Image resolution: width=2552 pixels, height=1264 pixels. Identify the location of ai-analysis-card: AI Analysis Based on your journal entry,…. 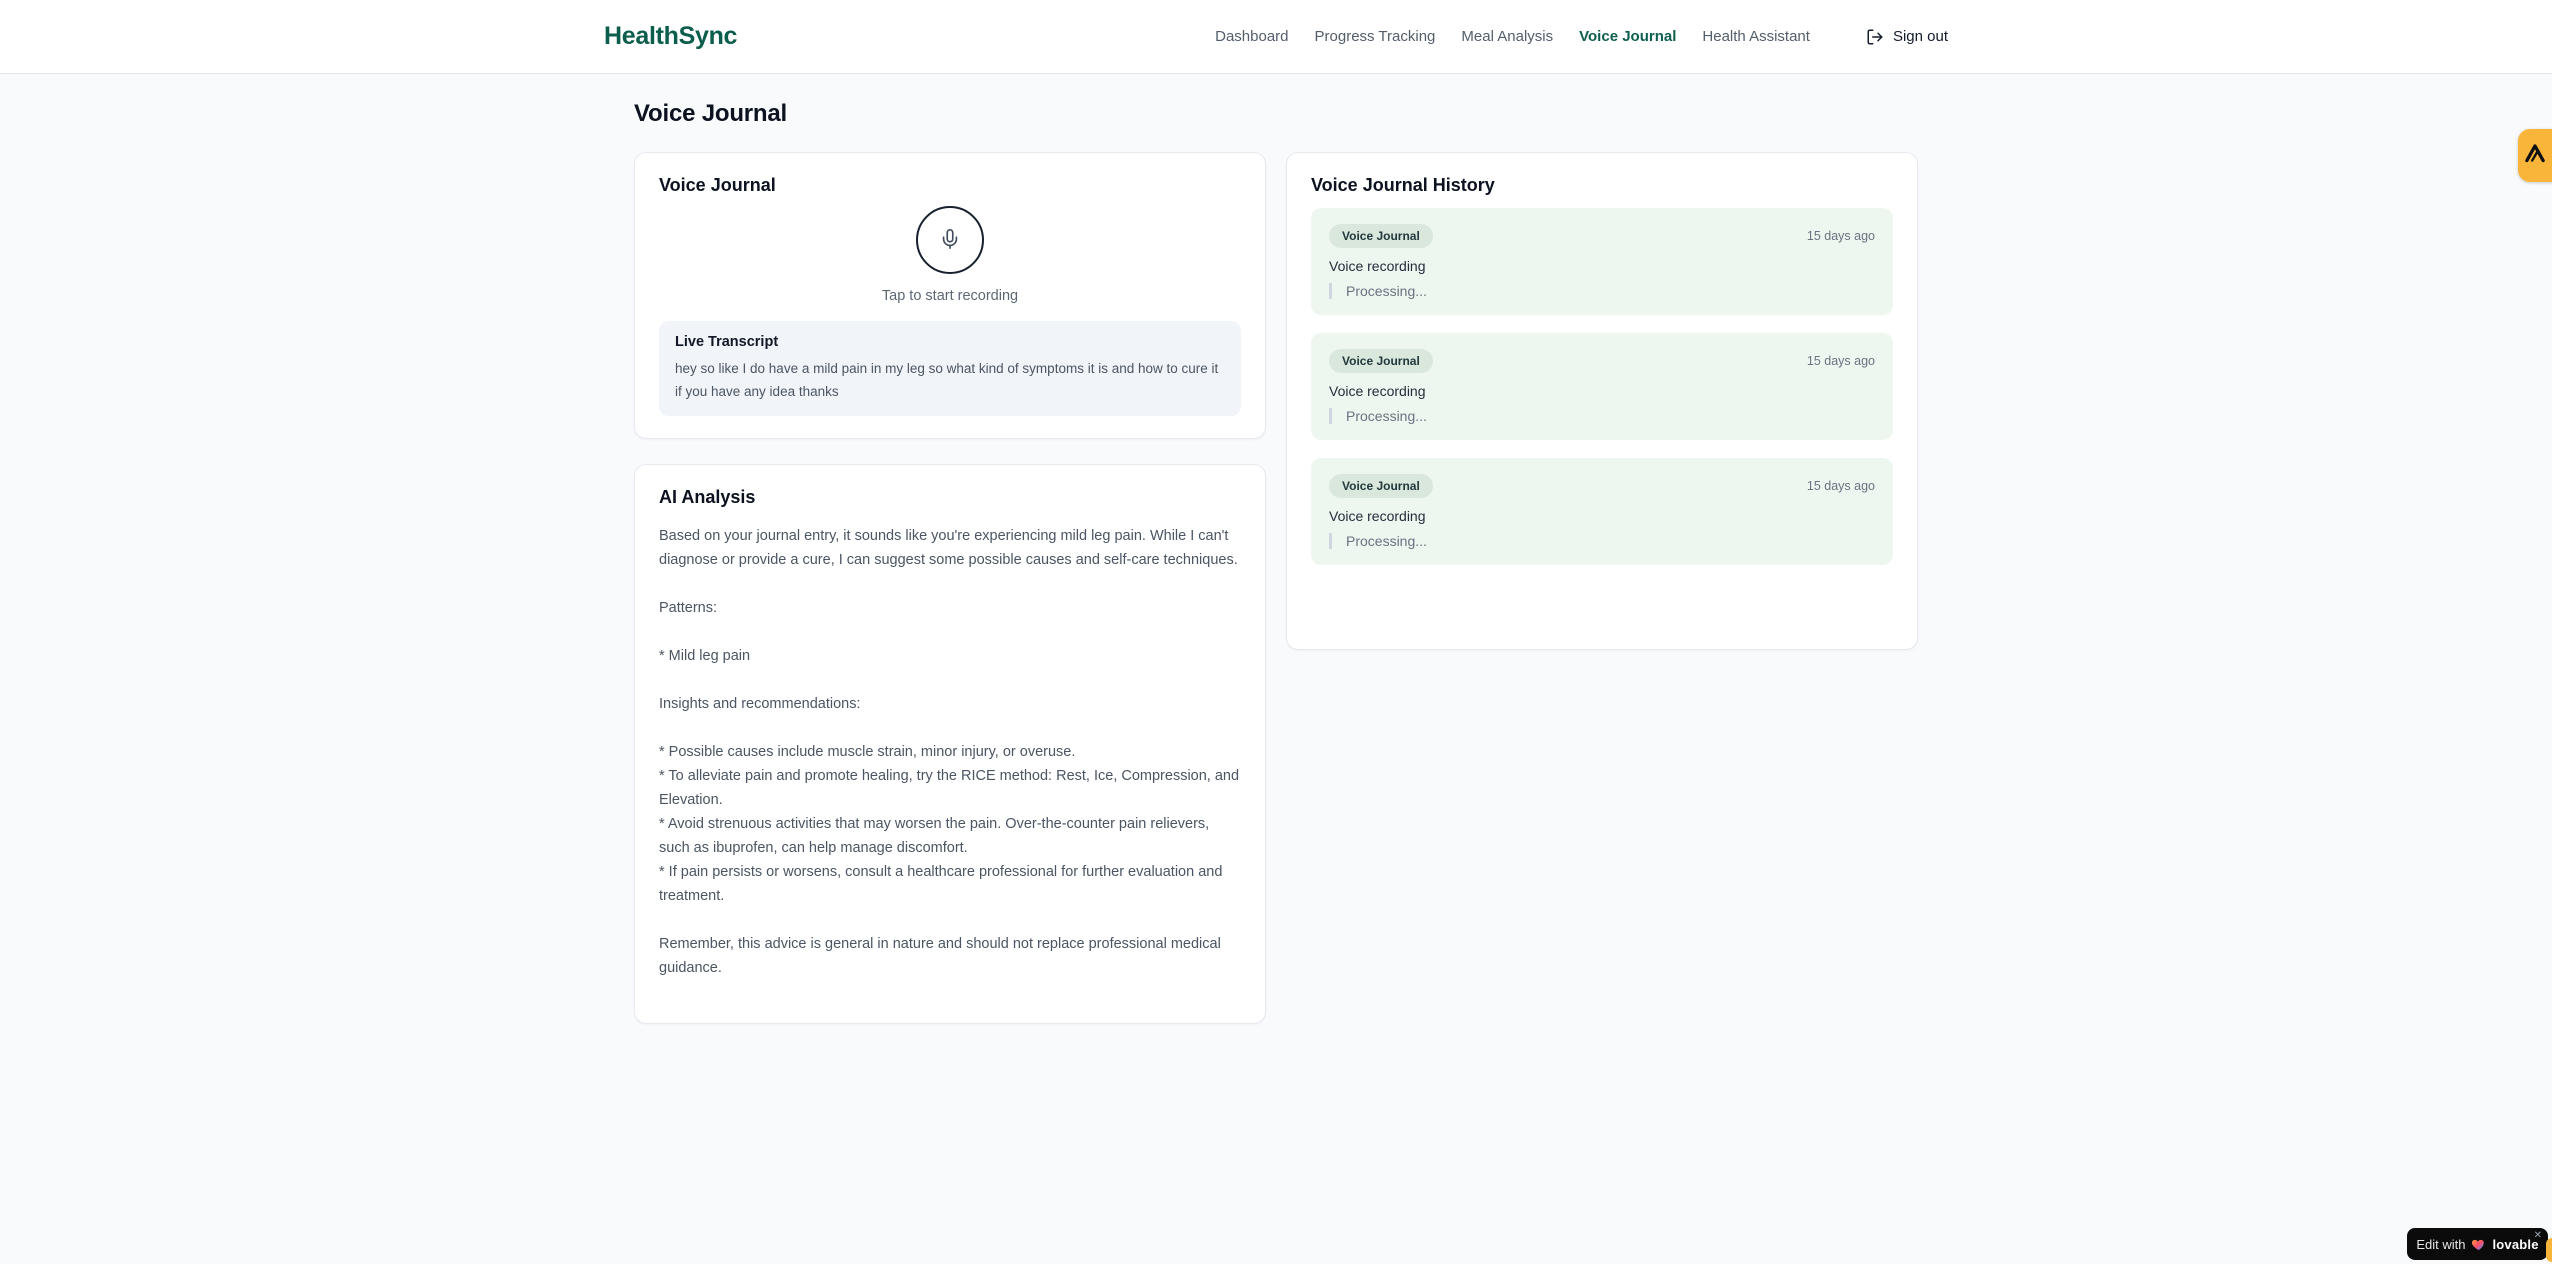
(950, 744).